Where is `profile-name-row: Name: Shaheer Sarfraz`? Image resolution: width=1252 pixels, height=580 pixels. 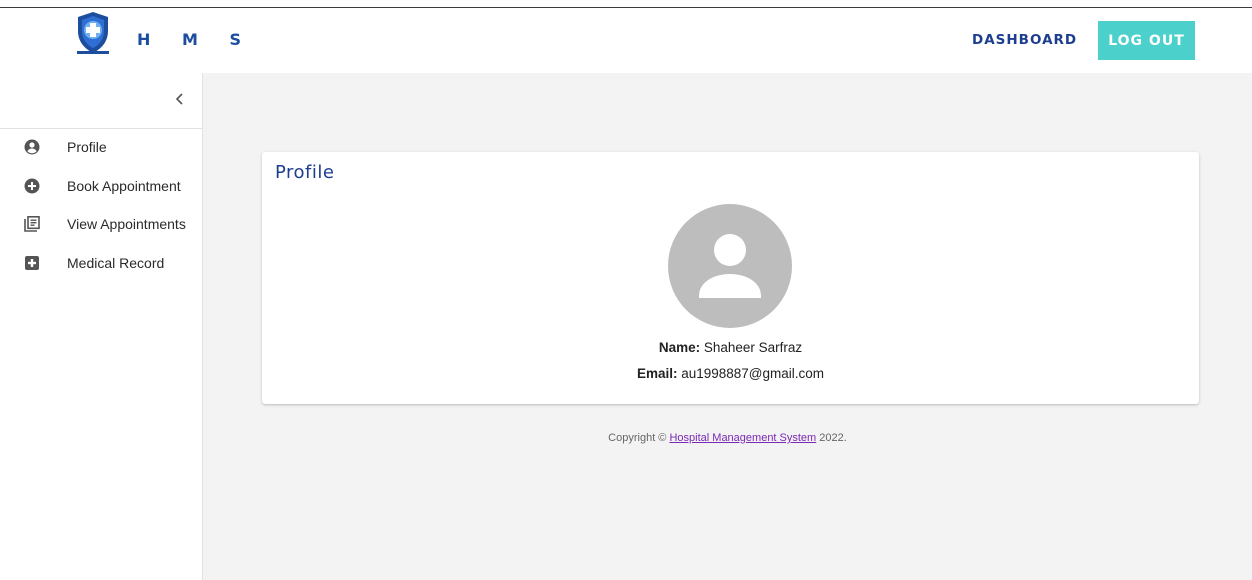 profile-name-row: Name: Shaheer Sarfraz is located at coordinates (730, 347).